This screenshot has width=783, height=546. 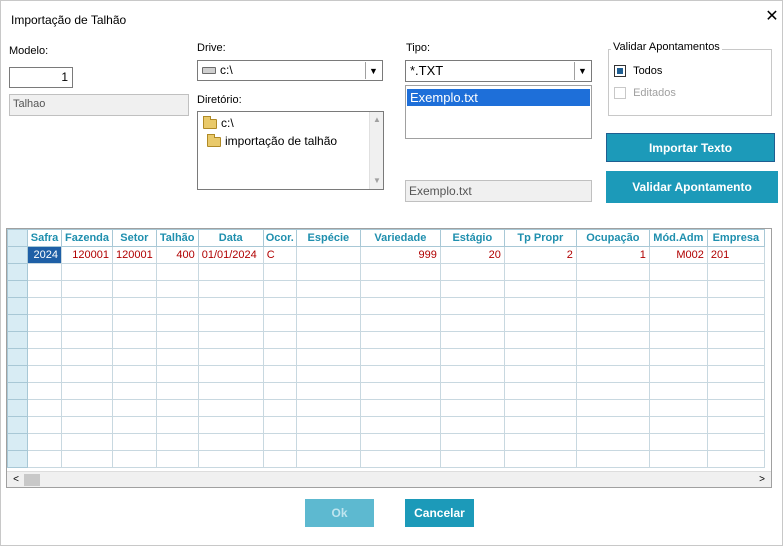 I want to click on scroll-left-icon: <, so click(x=16, y=479).